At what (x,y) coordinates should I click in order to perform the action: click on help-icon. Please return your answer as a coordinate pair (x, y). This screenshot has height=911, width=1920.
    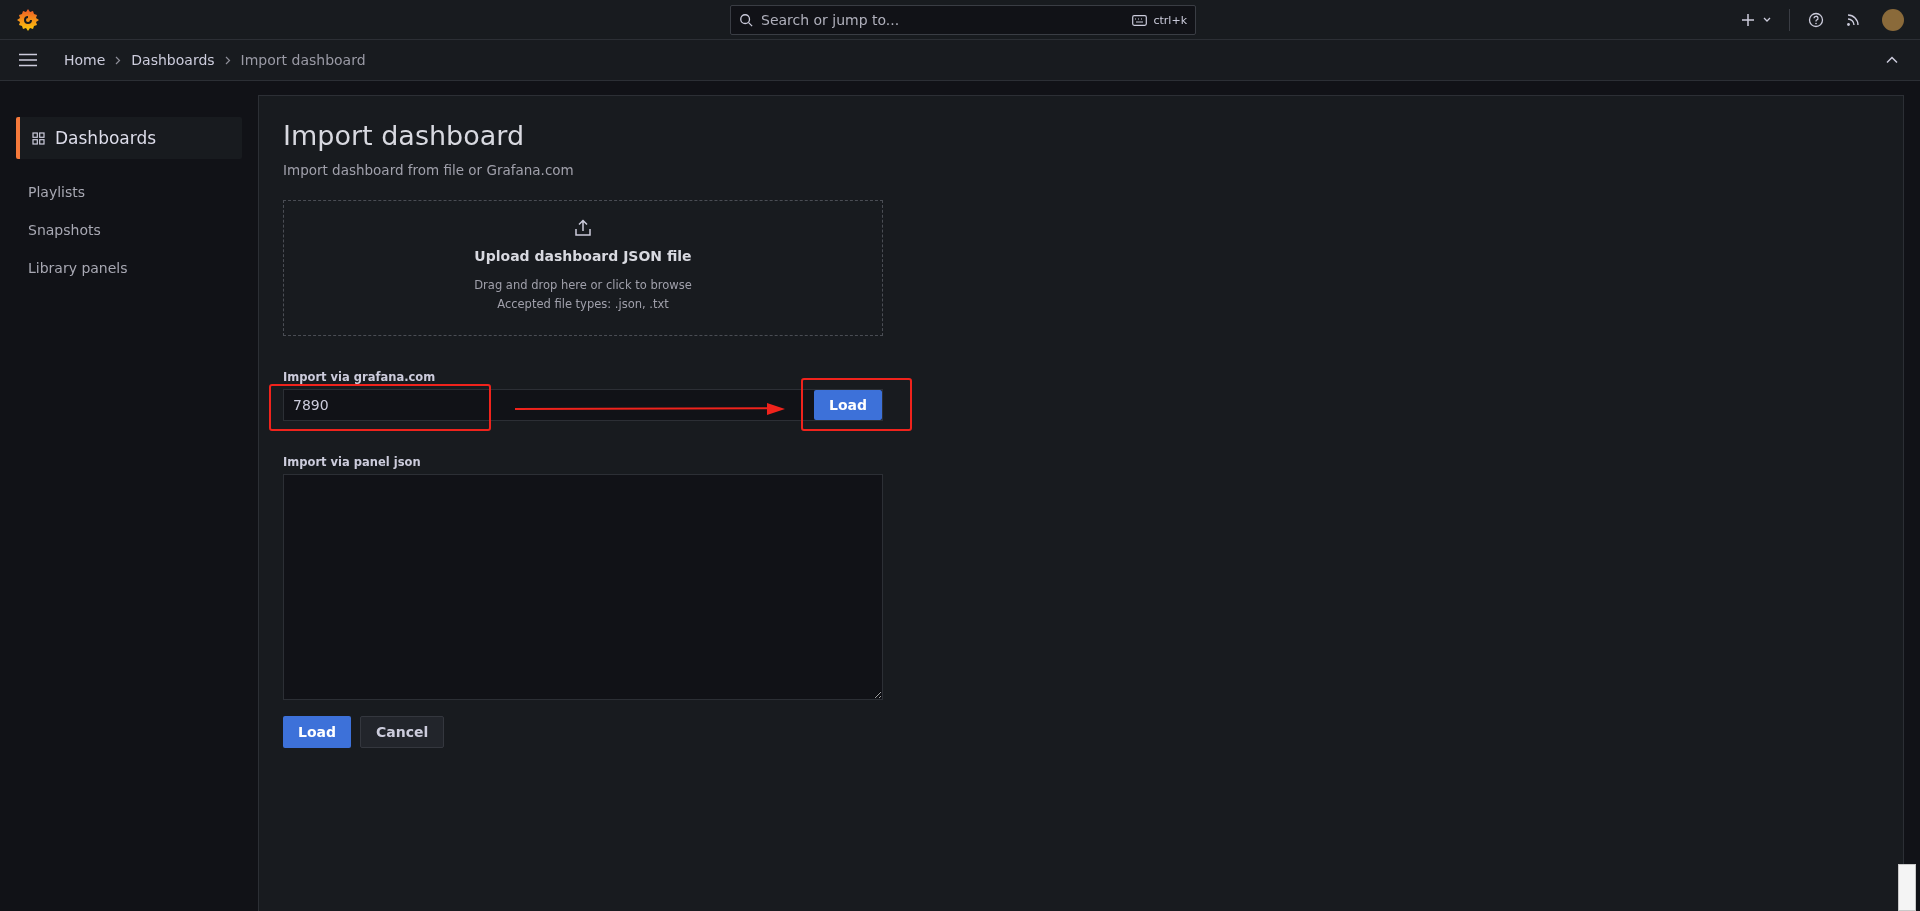
    Looking at the image, I should click on (1816, 19).